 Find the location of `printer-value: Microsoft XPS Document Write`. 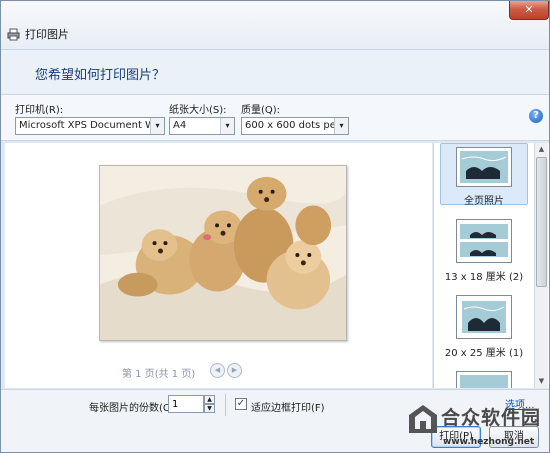

printer-value: Microsoft XPS Document Write is located at coordinates (92, 125).